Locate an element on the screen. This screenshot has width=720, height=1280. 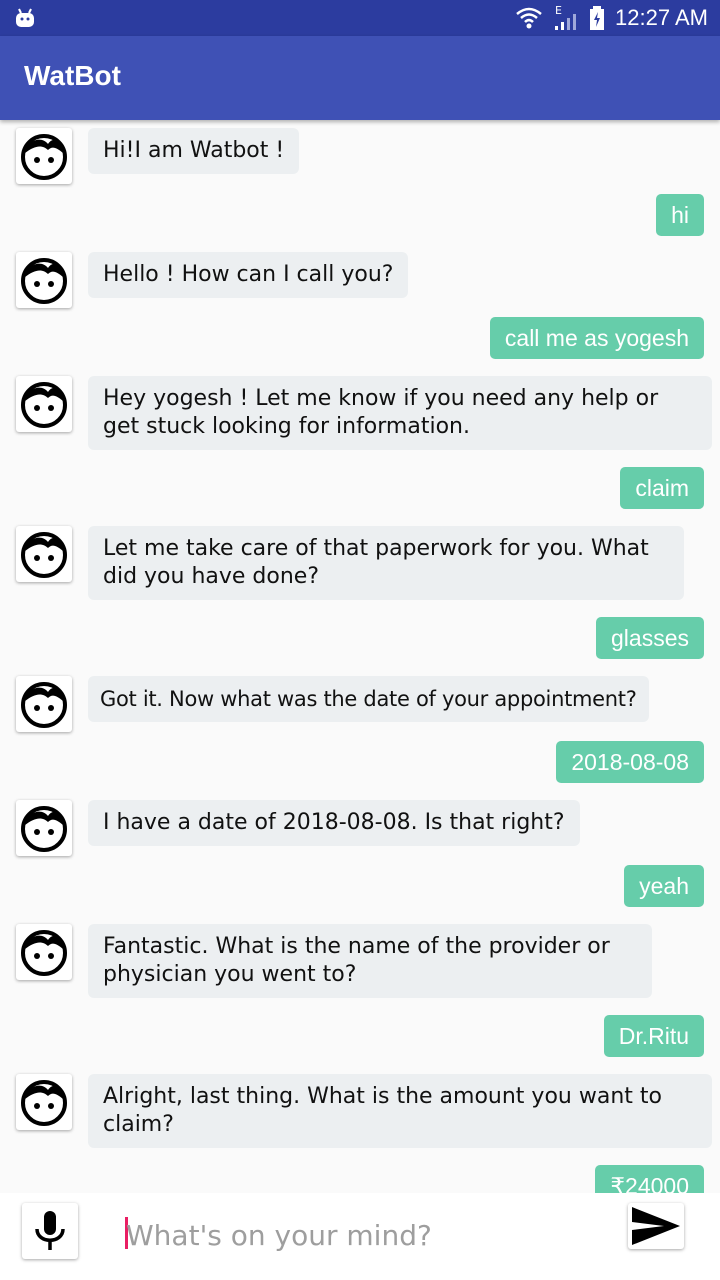
network-type-label: E is located at coordinates (558, 10).